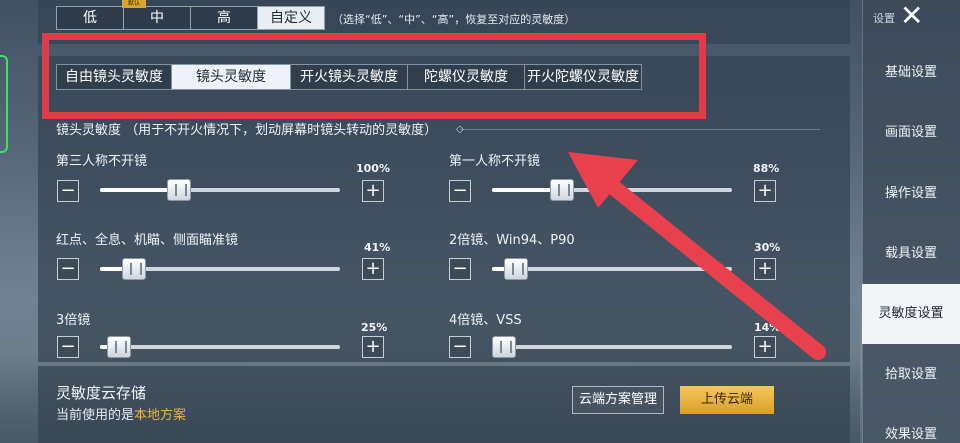 Image resolution: width=960 pixels, height=443 pixels. I want to click on slider-label: 红点、全息、机瞄、侧面瞄准镜, so click(147, 240).